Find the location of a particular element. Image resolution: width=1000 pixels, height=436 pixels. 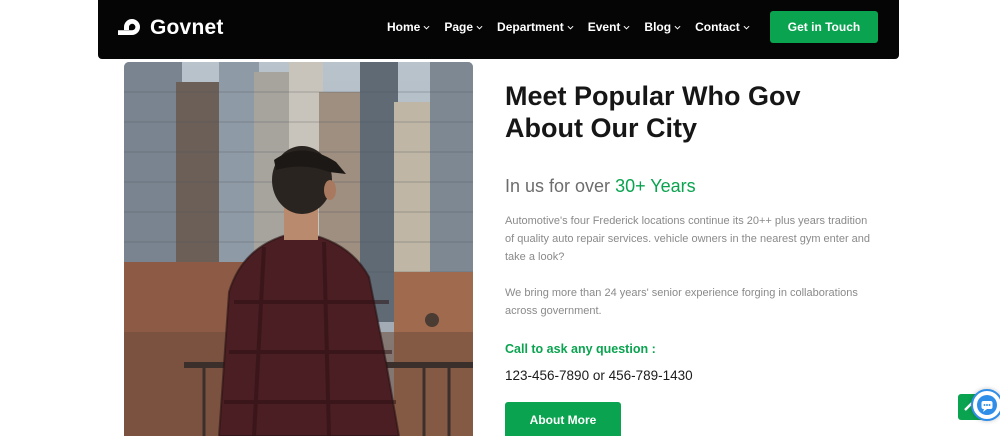

about-more-button: About More is located at coordinates (563, 419).